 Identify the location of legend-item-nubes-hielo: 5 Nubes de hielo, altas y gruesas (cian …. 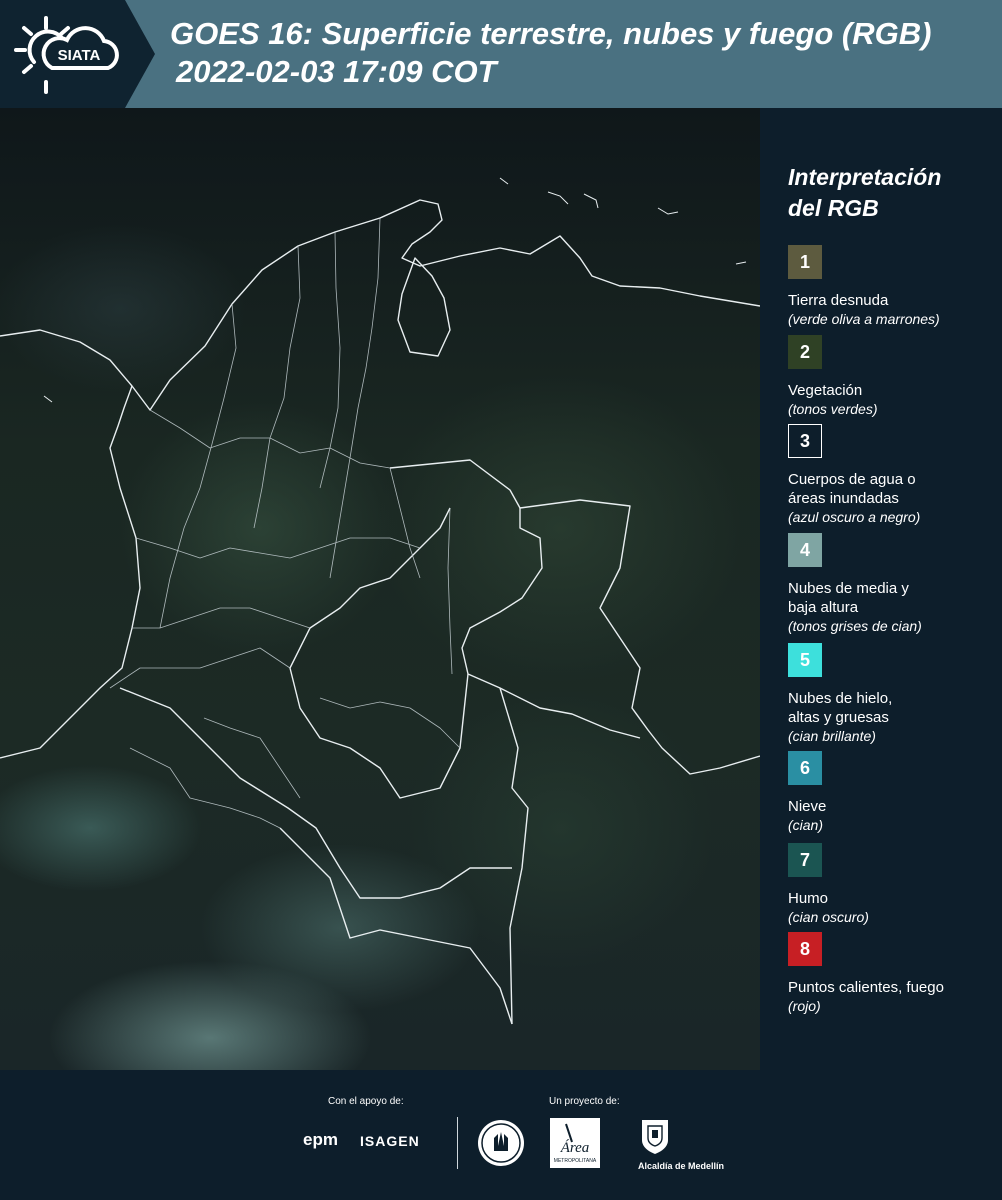
(891, 694).